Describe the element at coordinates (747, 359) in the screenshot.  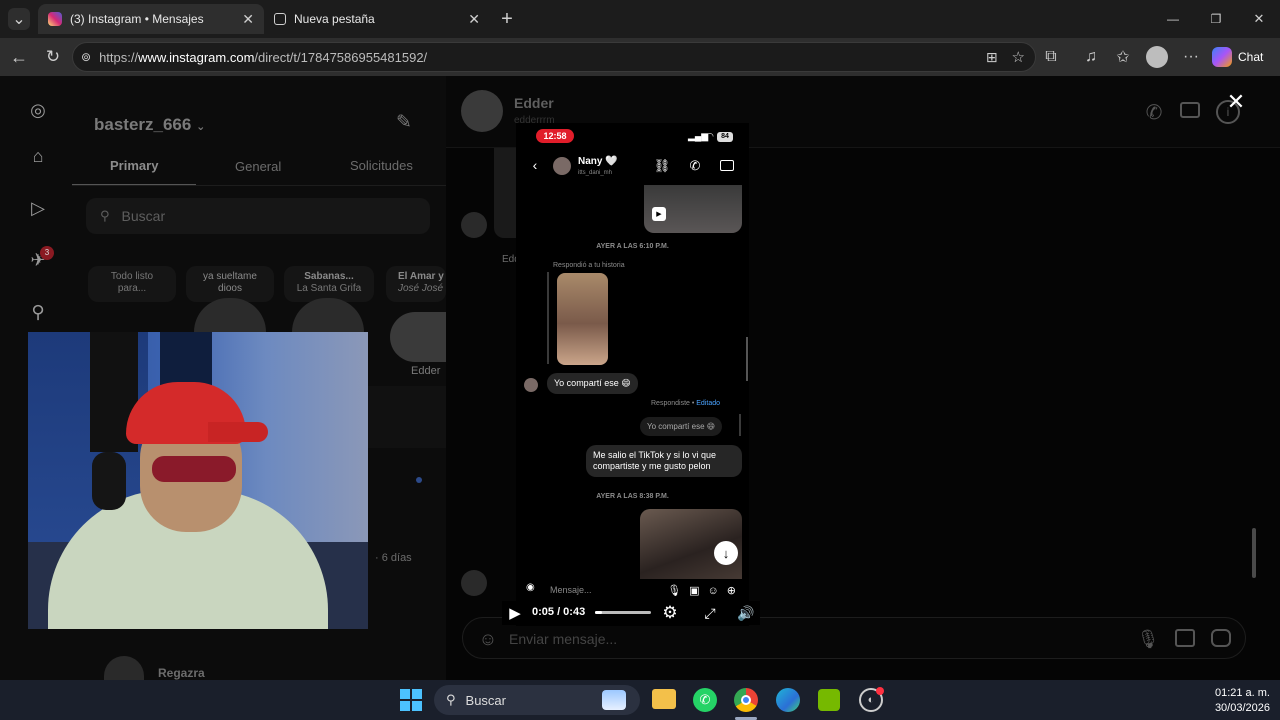
I see `phone-scrollbar` at that location.